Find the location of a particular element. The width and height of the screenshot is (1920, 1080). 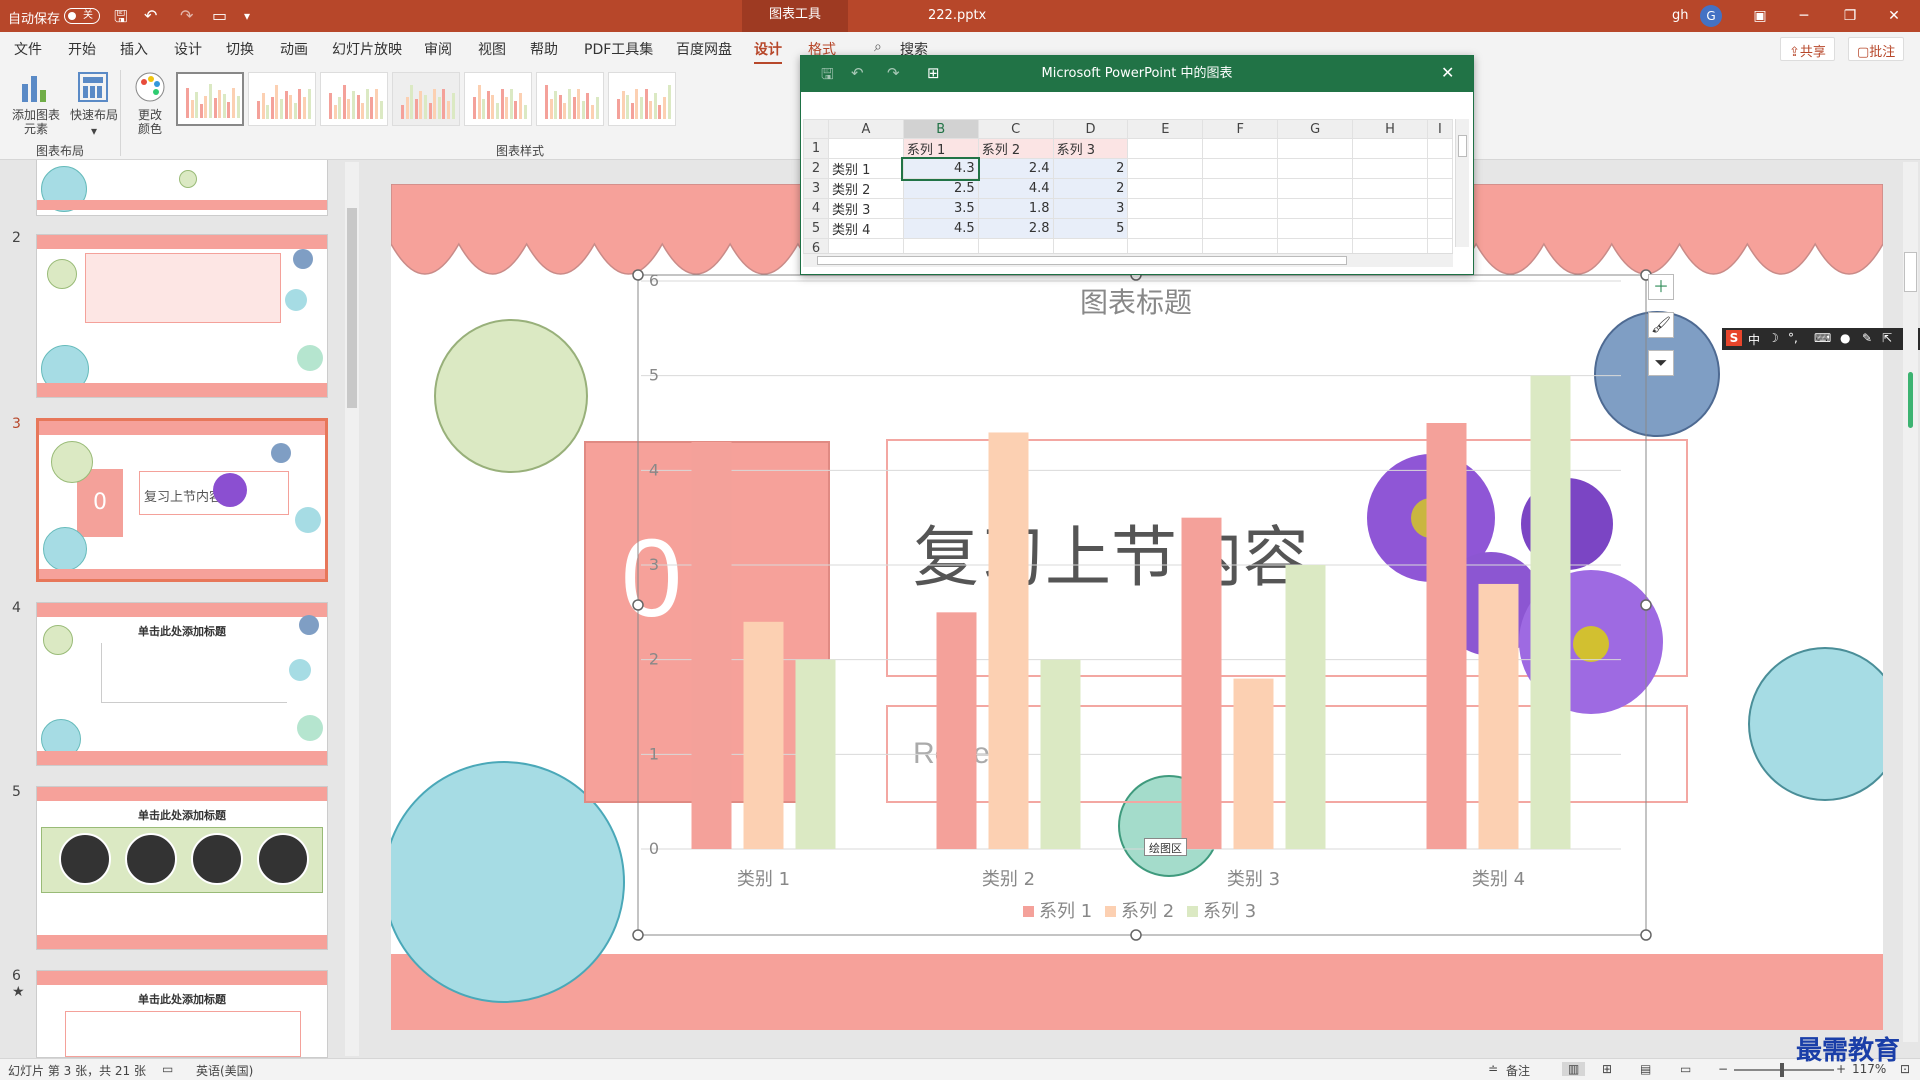

fit-slide-icon: ⊡ is located at coordinates (1905, 1069).